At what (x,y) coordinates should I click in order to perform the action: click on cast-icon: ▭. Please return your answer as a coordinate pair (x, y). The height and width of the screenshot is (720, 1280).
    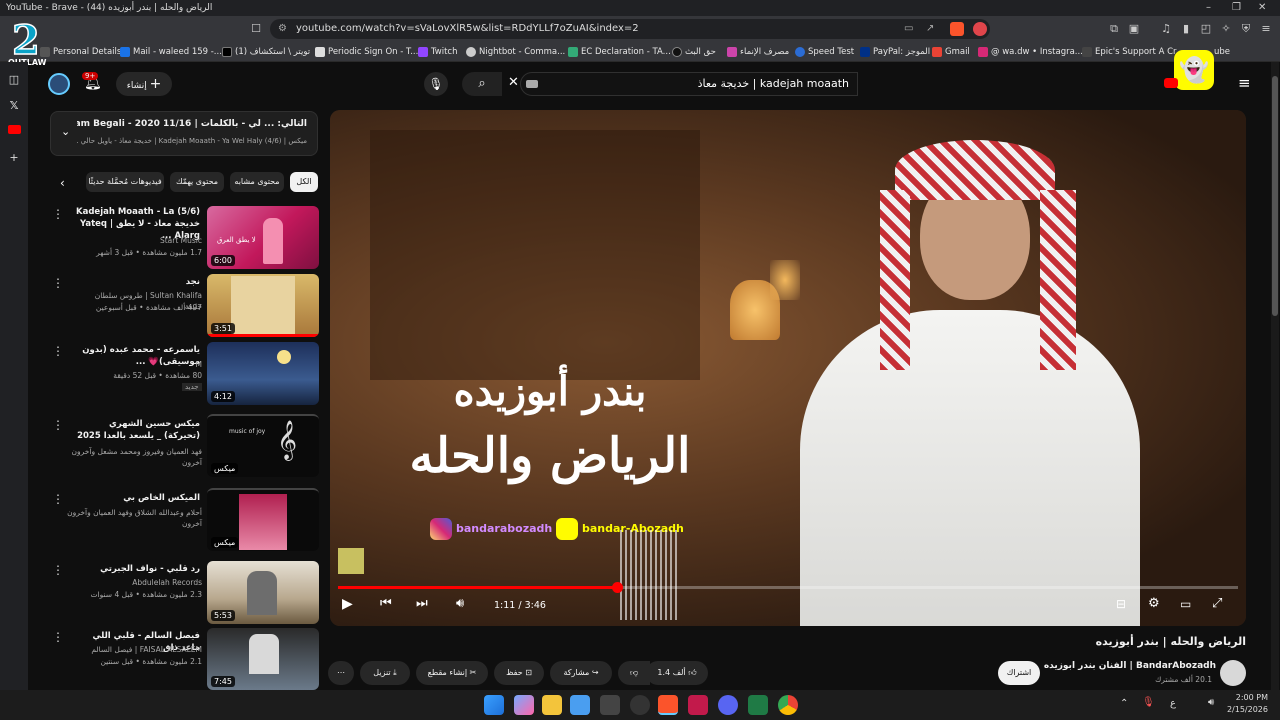
    Looking at the image, I should click on (908, 29).